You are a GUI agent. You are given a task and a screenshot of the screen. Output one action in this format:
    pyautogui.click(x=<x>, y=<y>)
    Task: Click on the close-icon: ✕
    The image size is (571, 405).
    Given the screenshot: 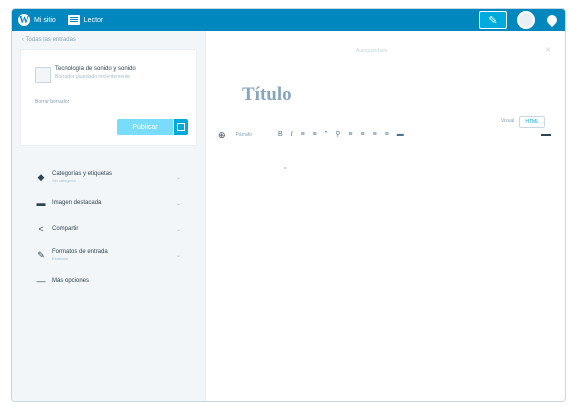 What is the action you would take?
    pyautogui.click(x=548, y=50)
    